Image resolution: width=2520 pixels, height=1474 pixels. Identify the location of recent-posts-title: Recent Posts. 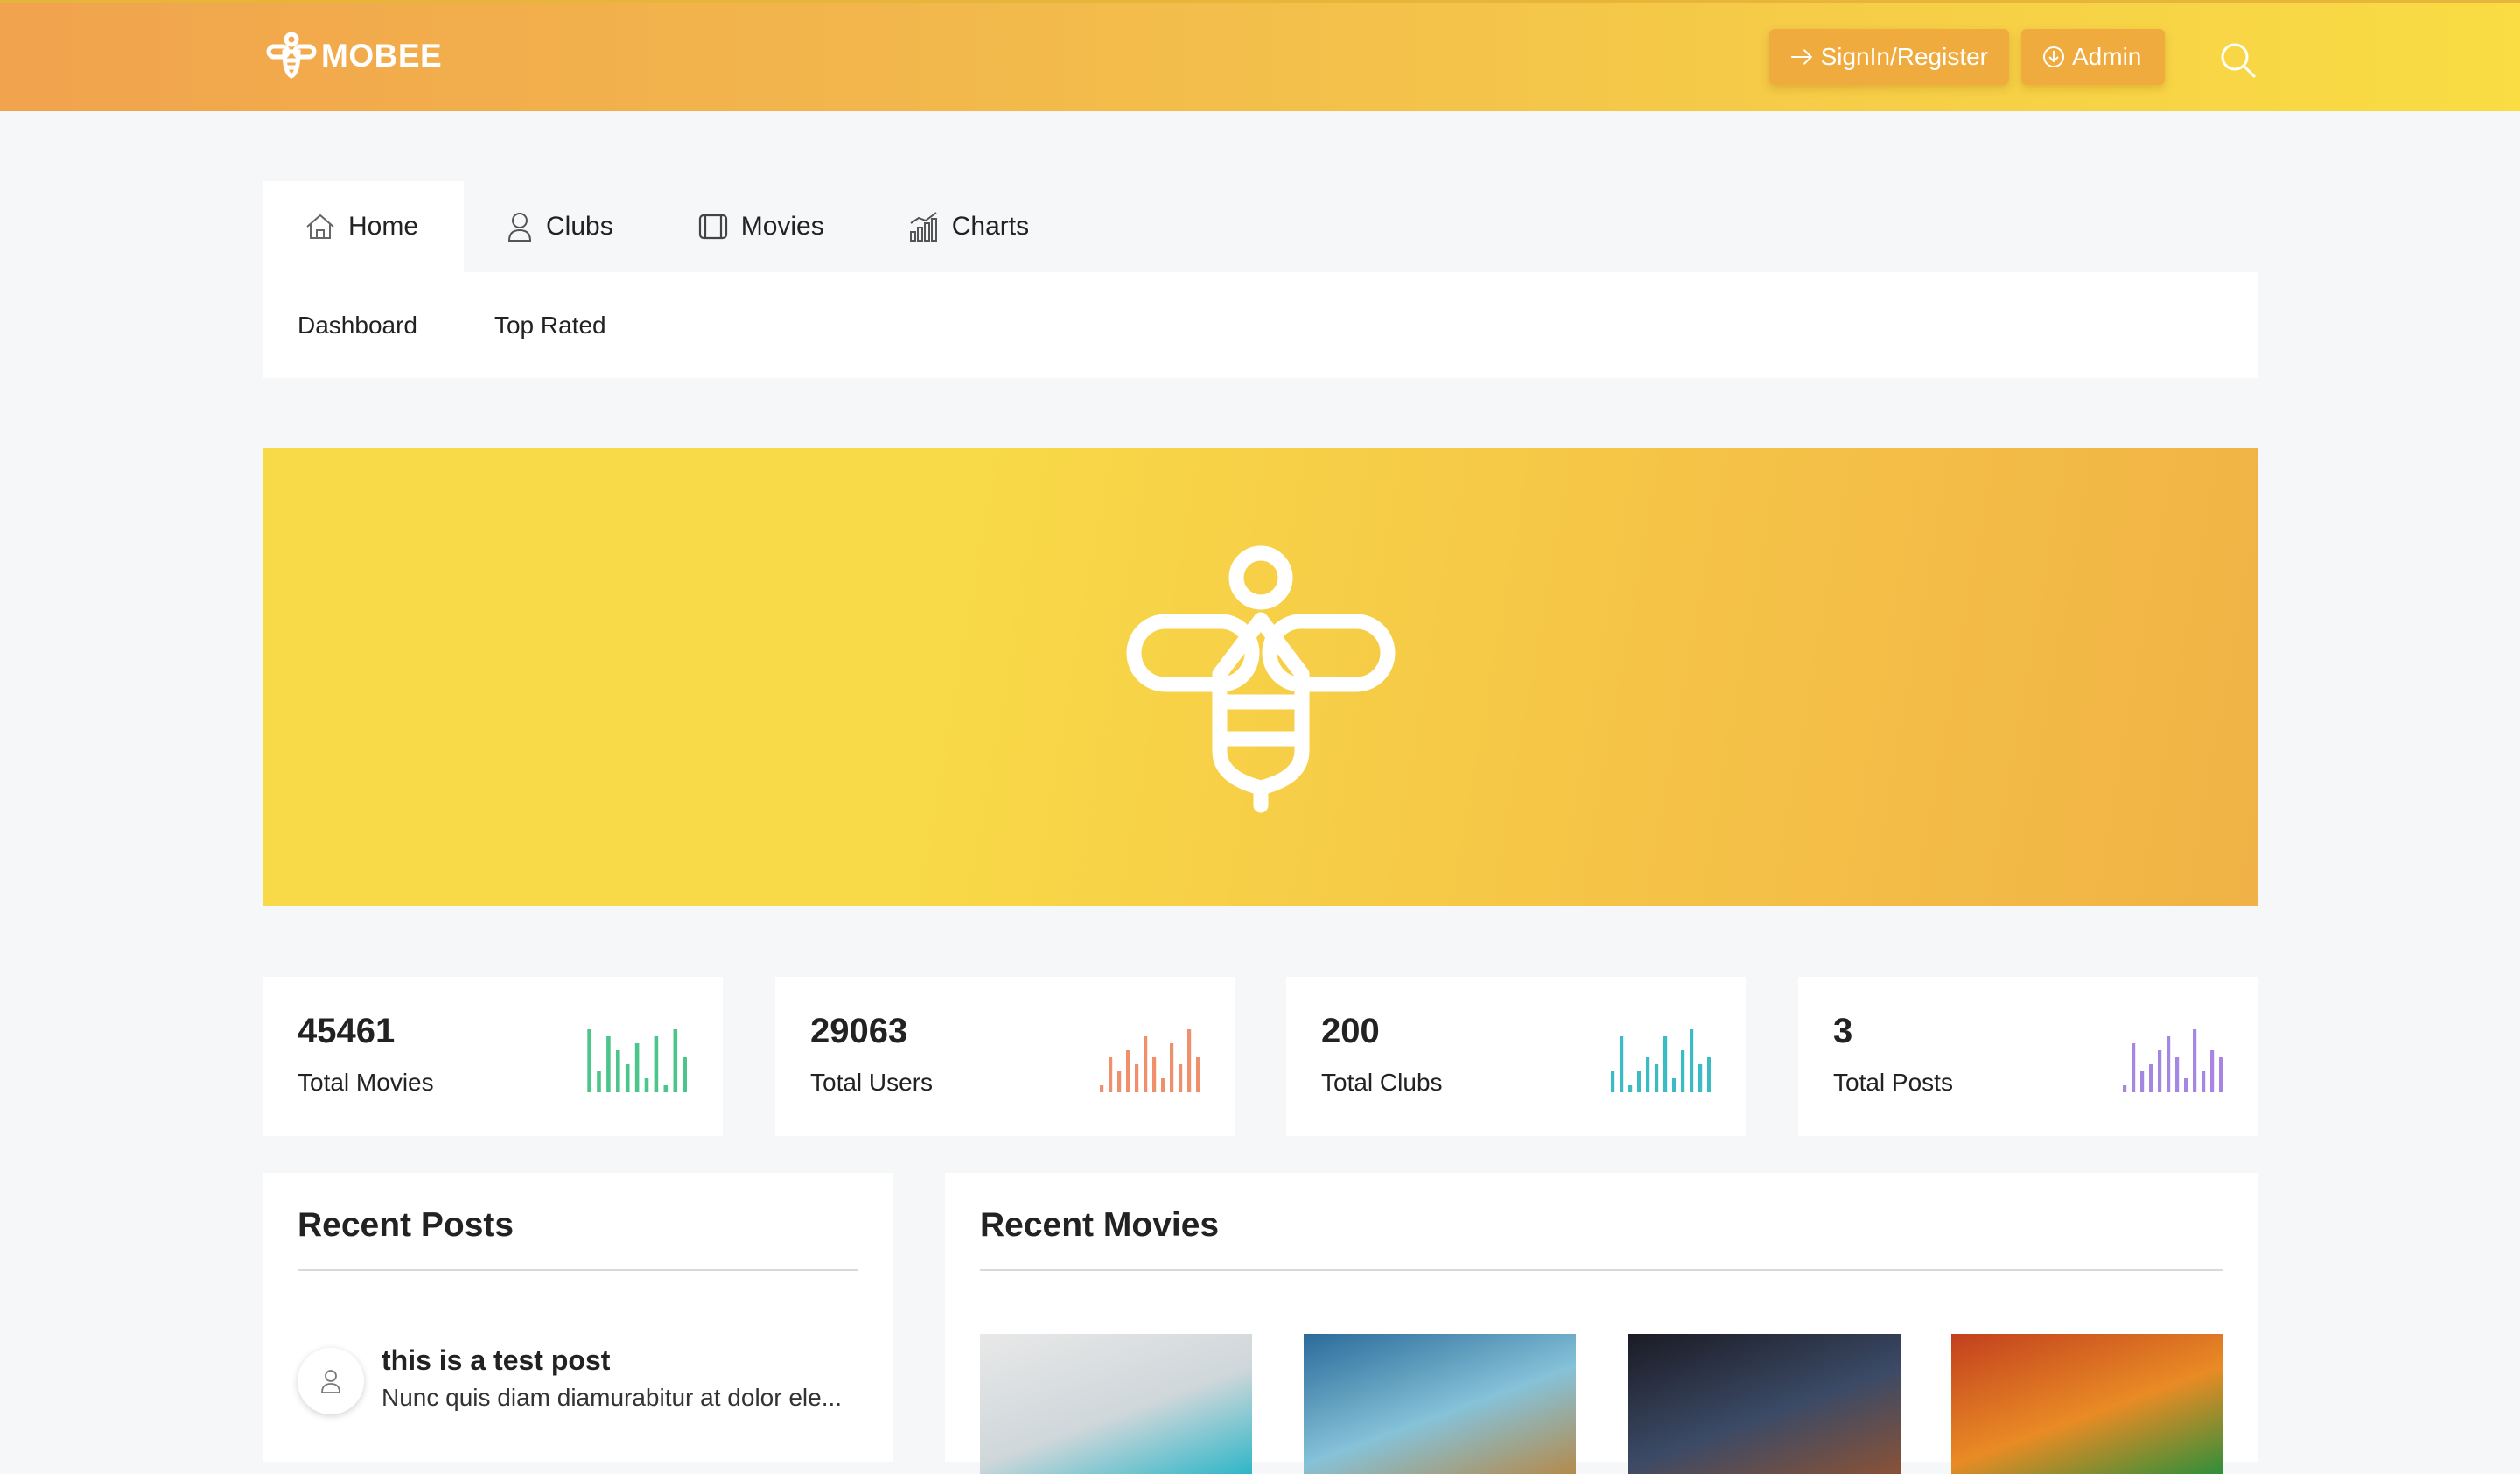
(406, 1225).